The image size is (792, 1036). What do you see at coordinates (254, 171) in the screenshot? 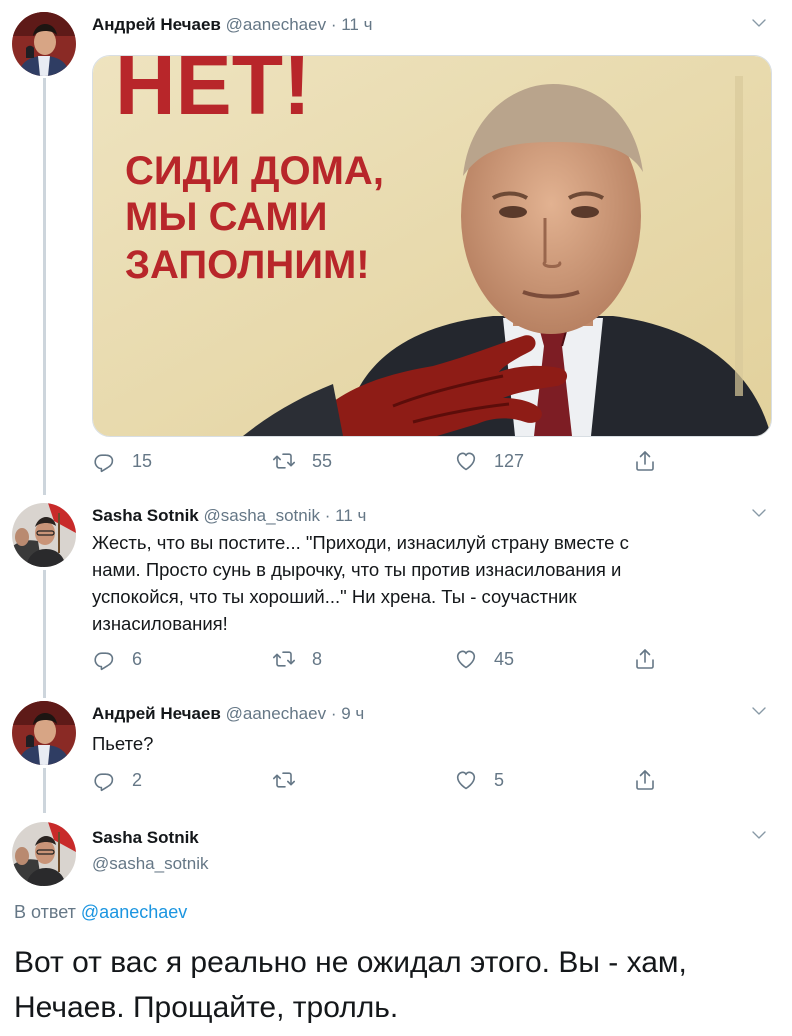
I see `poster-line: СИДИ ДОМА,` at bounding box center [254, 171].